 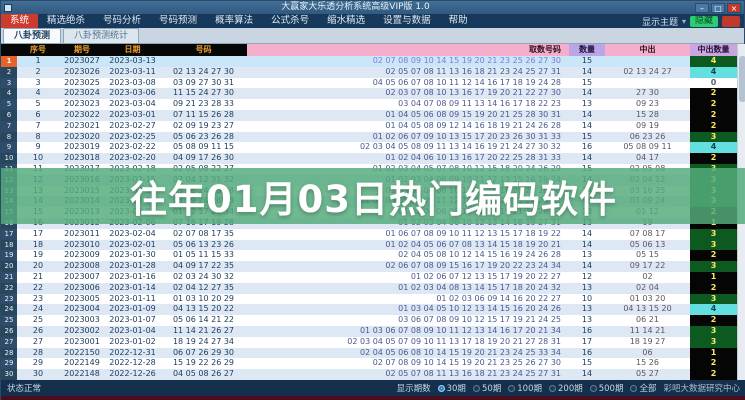 I want to click on cell-count: 17, so click(x=587, y=341).